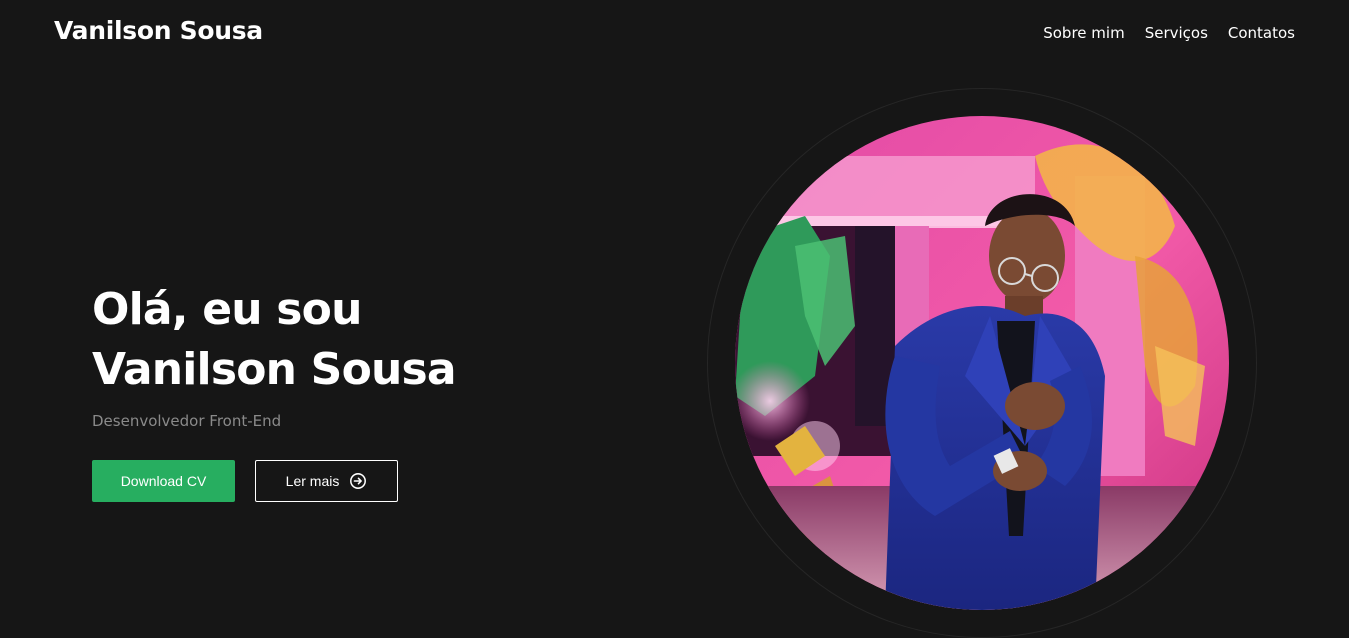 The width and height of the screenshot is (1349, 638). I want to click on read-more-button: Ler mais, so click(326, 481).